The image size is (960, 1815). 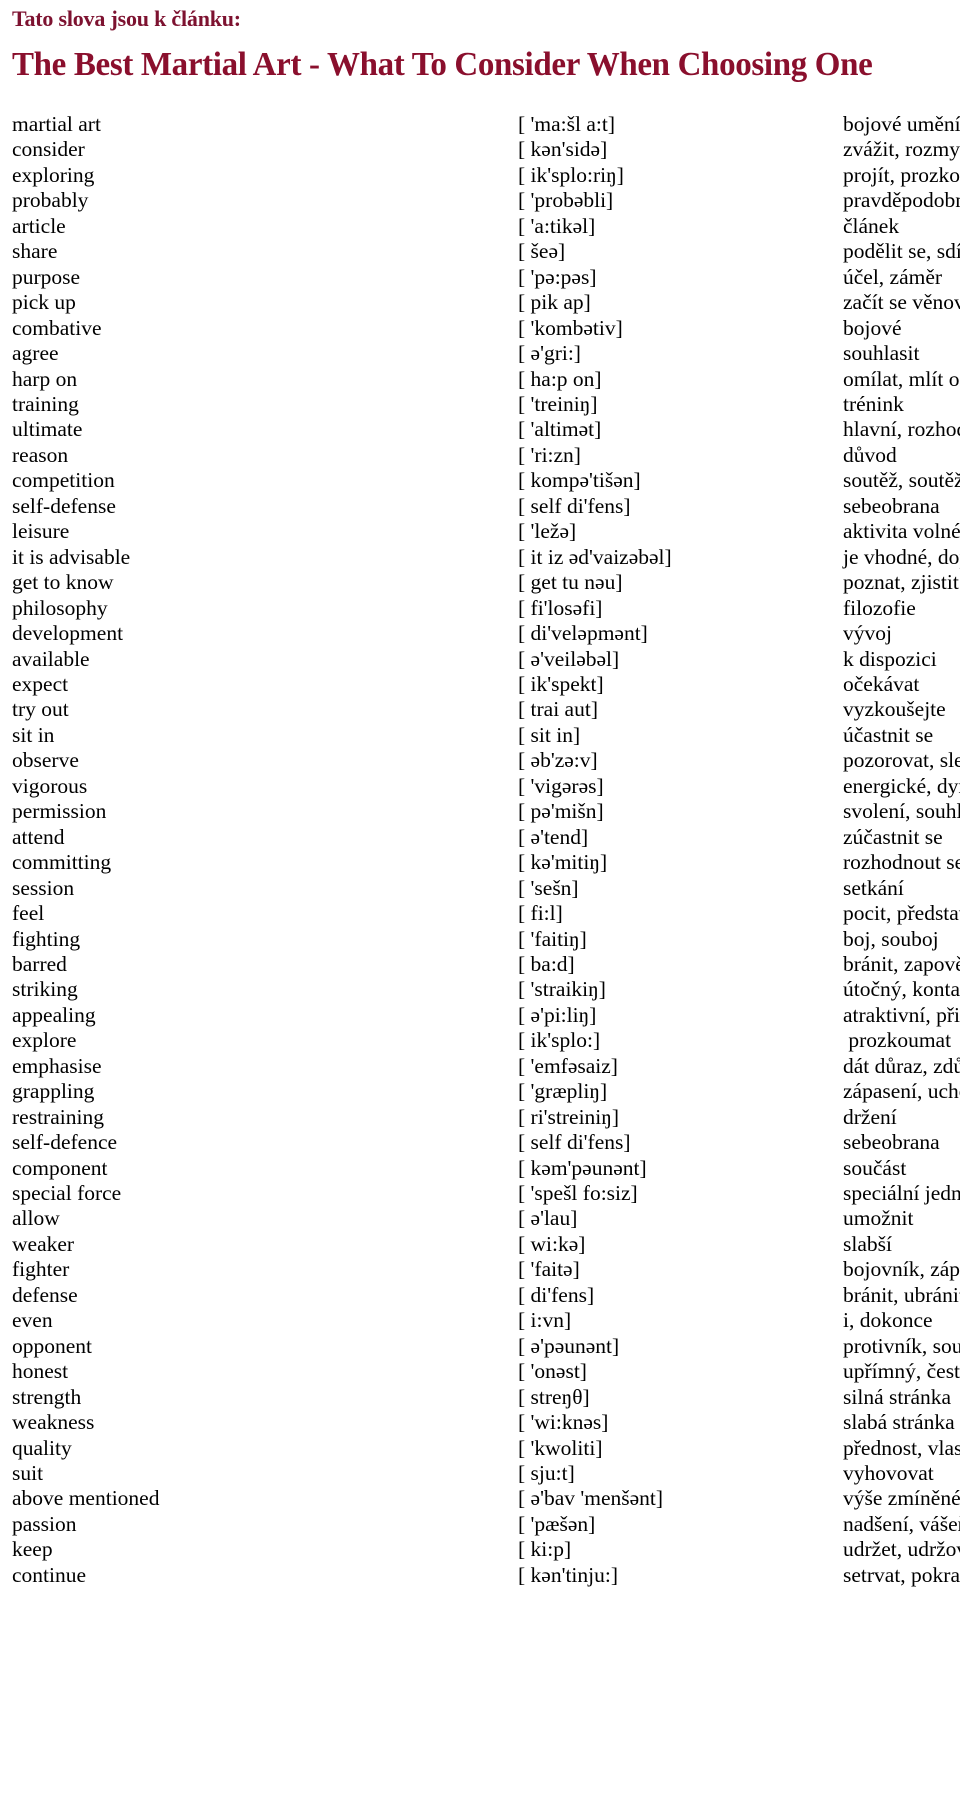 I want to click on phonetic-cell: [ 'treiniŋ], so click(x=558, y=403).